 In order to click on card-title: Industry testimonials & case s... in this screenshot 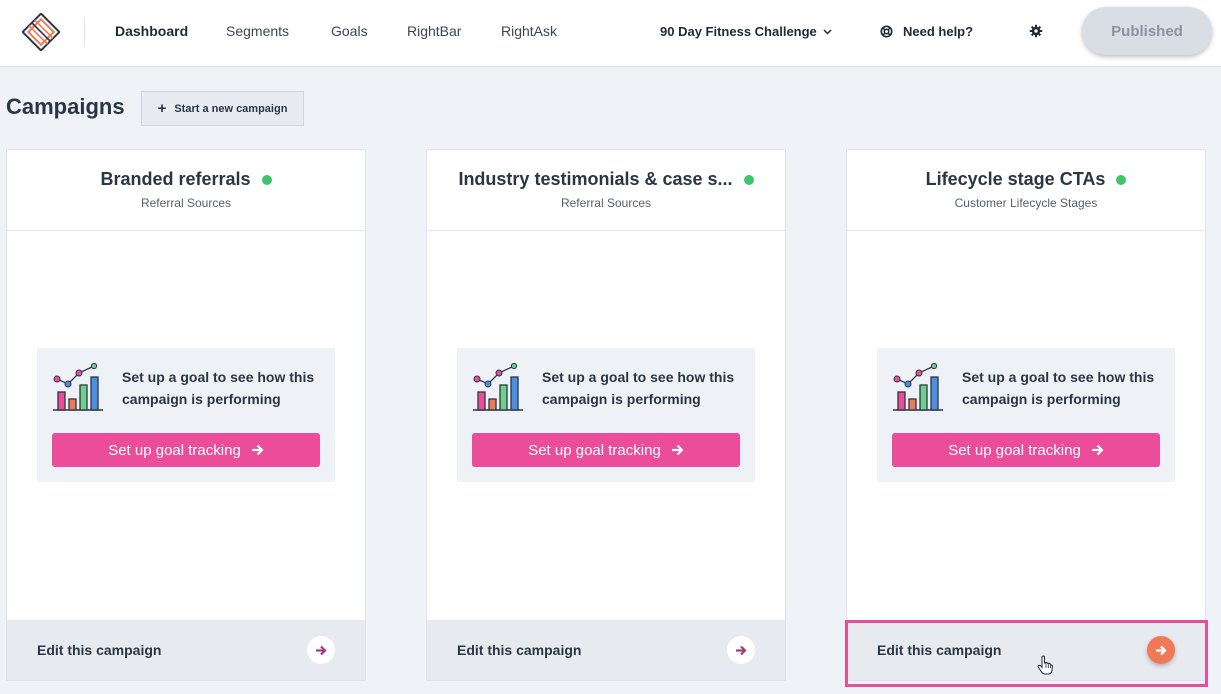, I will do `click(595, 179)`.